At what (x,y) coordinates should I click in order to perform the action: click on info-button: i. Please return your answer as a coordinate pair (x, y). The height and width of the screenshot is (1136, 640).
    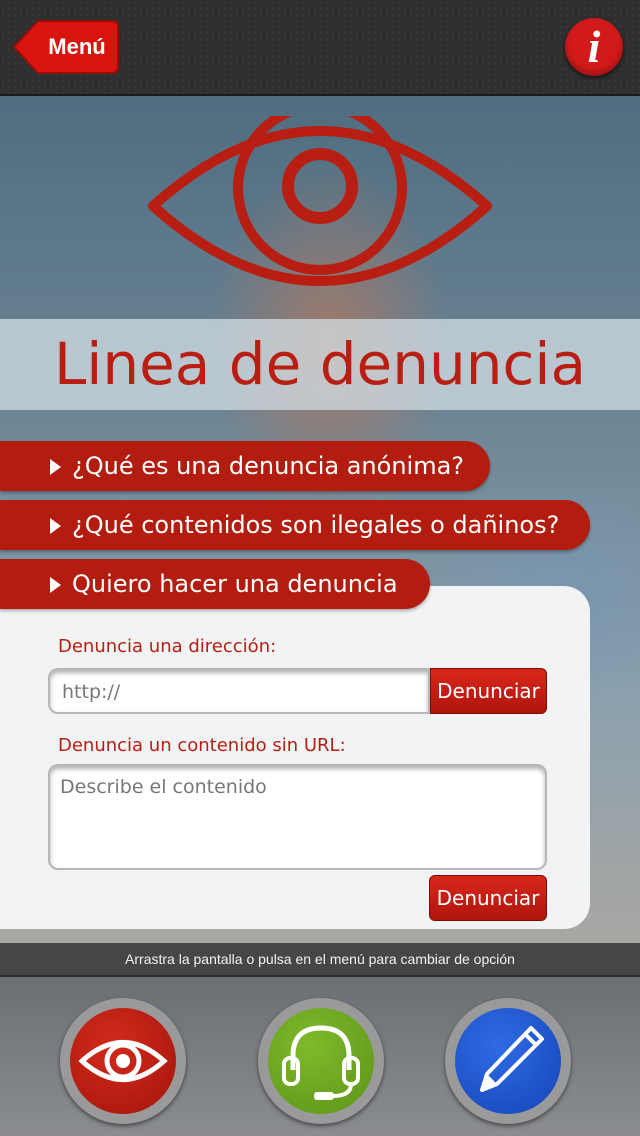
    Looking at the image, I should click on (594, 47).